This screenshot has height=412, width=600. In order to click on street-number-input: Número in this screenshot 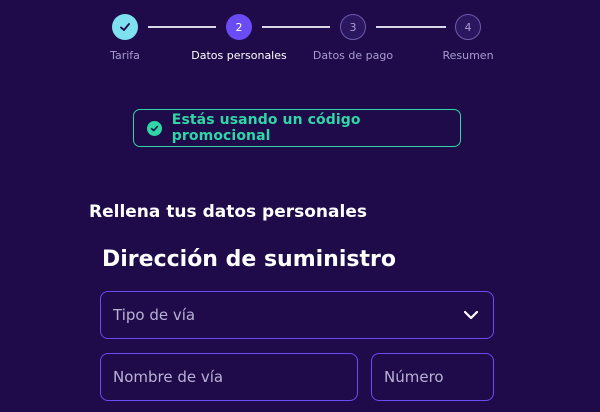, I will do `click(432, 377)`.